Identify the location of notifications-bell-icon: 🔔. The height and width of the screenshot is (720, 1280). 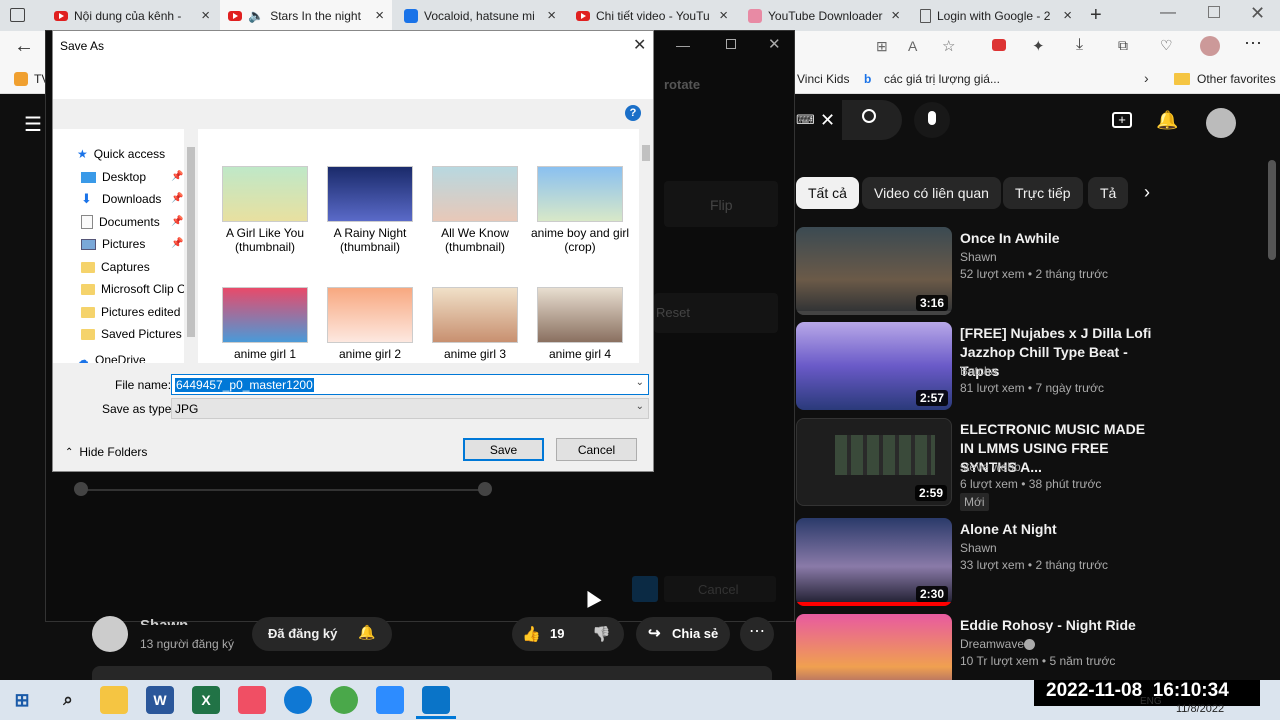
(1167, 120).